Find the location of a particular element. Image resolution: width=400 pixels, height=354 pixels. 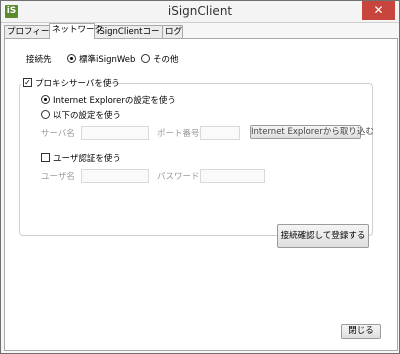

radio-use-ie-settings-label: Internet Explorerの設定を使う is located at coordinates (114, 100).